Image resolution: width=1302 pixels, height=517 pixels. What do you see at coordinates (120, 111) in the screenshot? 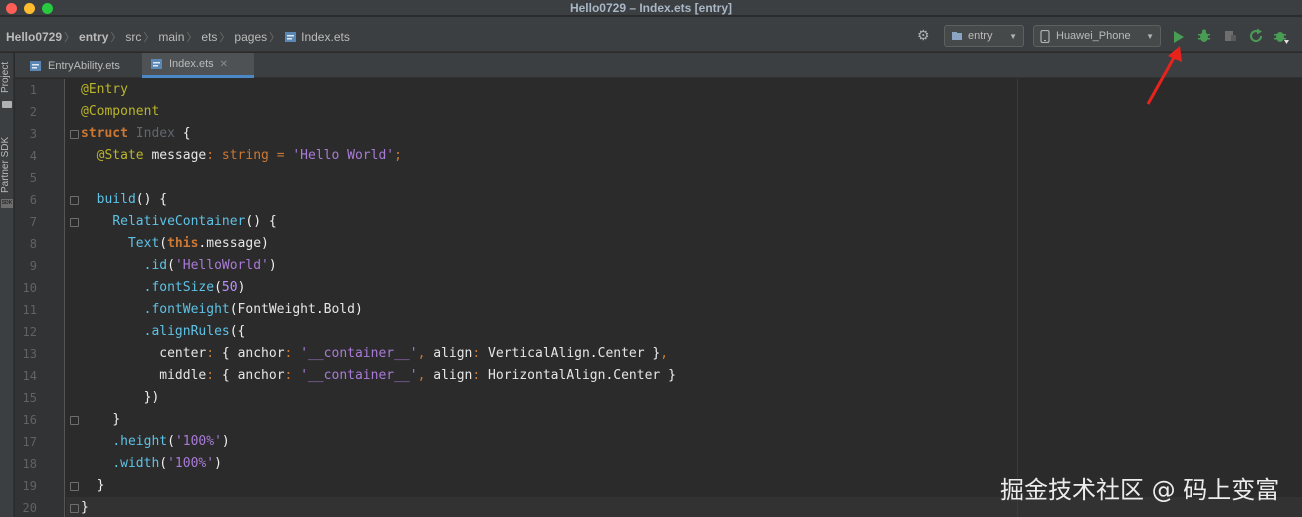
I see `code-line: @Component` at bounding box center [120, 111].